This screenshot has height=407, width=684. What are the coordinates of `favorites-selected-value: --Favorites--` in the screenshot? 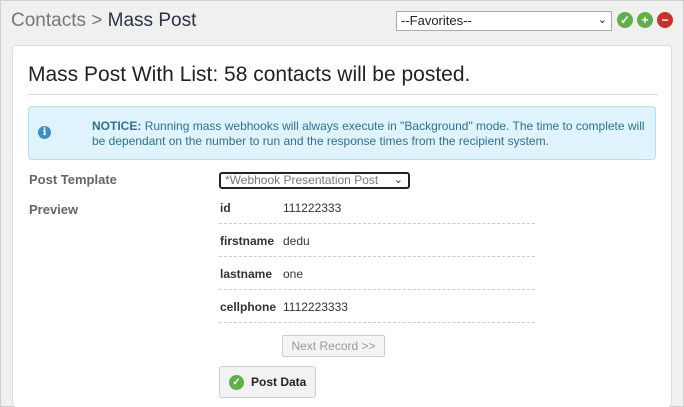 It's located at (436, 20).